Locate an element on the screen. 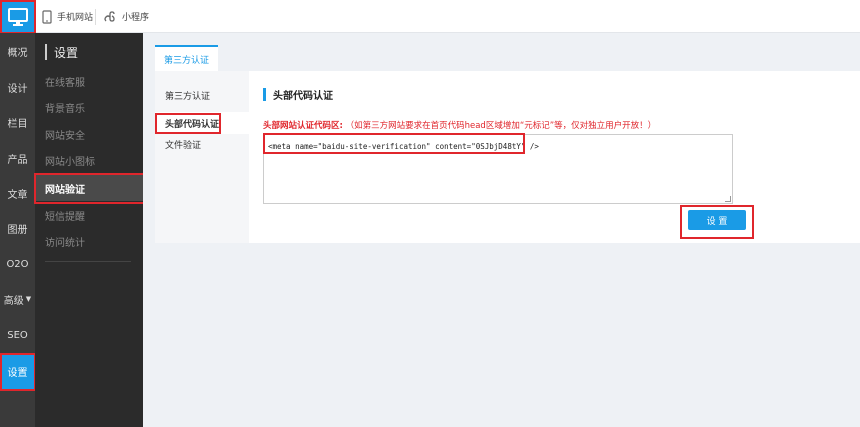 Image resolution: width=860 pixels, height=427 pixels. desktop-icon is located at coordinates (17, 16).